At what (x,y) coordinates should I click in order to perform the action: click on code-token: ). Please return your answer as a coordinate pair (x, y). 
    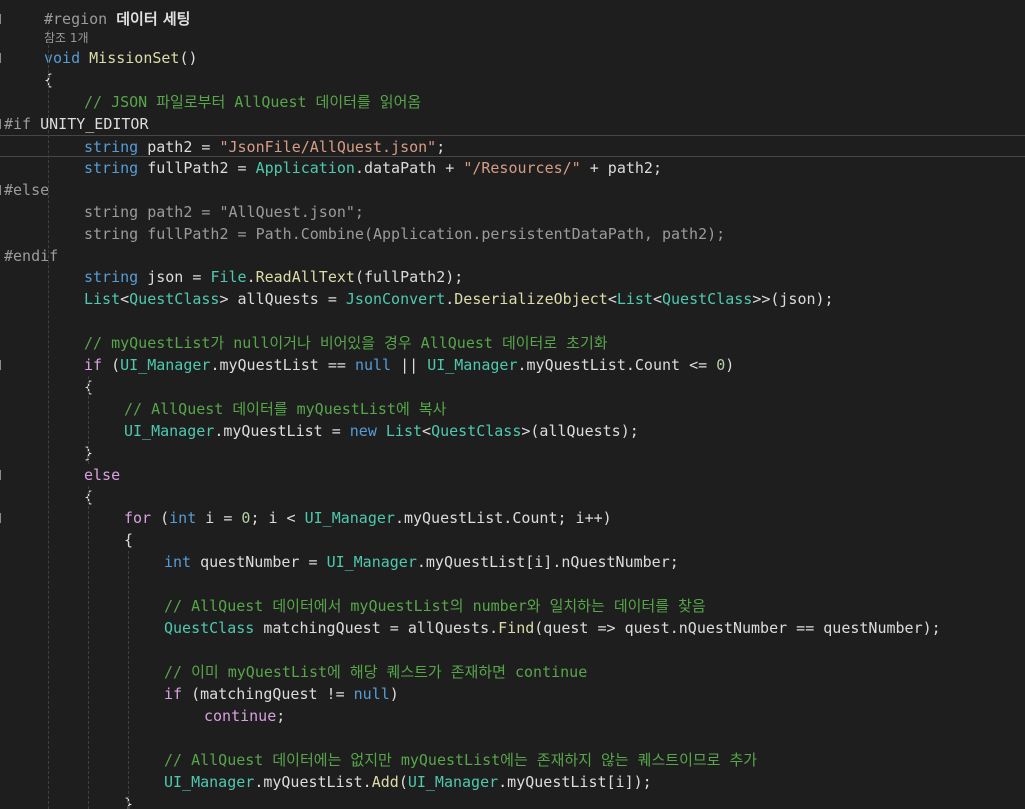
    Looking at the image, I should click on (394, 694).